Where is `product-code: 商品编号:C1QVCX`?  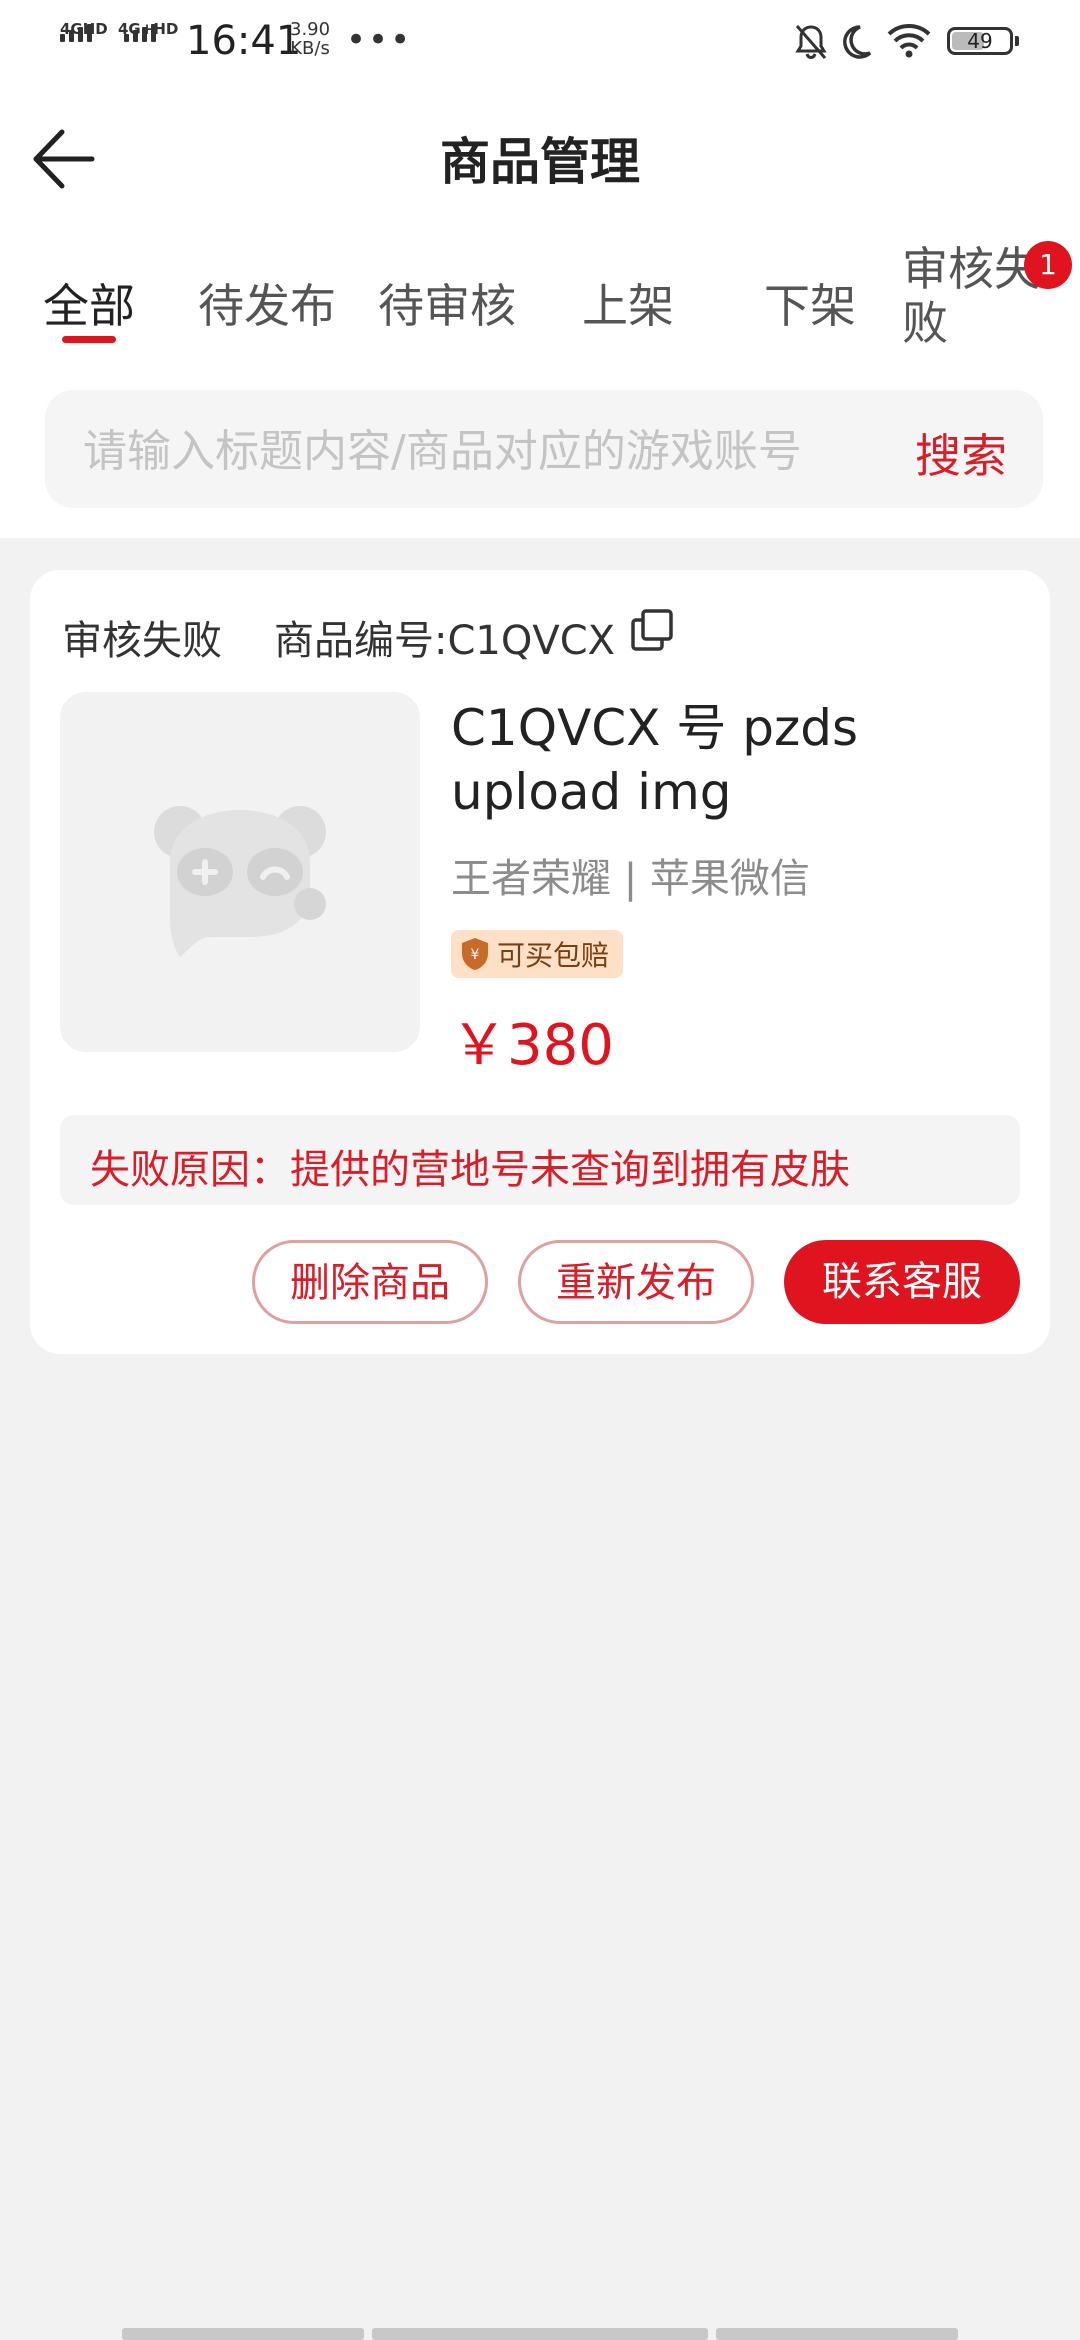 product-code: 商品编号:C1QVCX is located at coordinates (445, 641).